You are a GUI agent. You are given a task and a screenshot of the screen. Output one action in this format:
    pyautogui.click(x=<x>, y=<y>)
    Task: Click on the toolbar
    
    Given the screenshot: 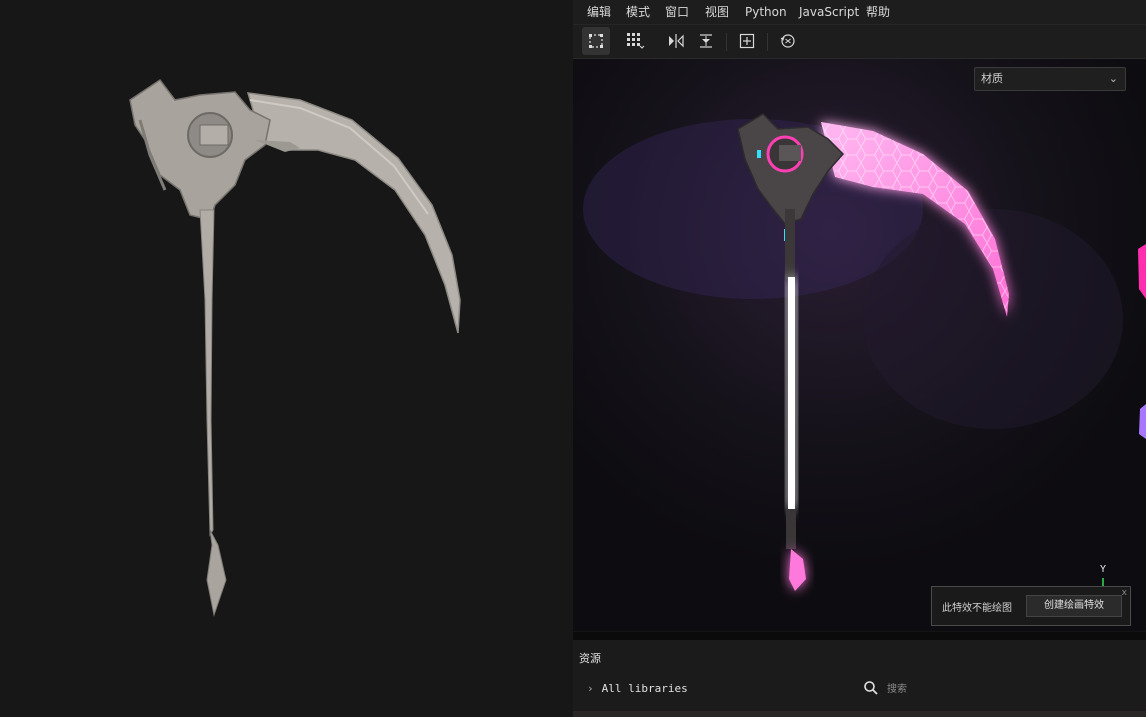 What is the action you would take?
    pyautogui.click(x=859, y=42)
    